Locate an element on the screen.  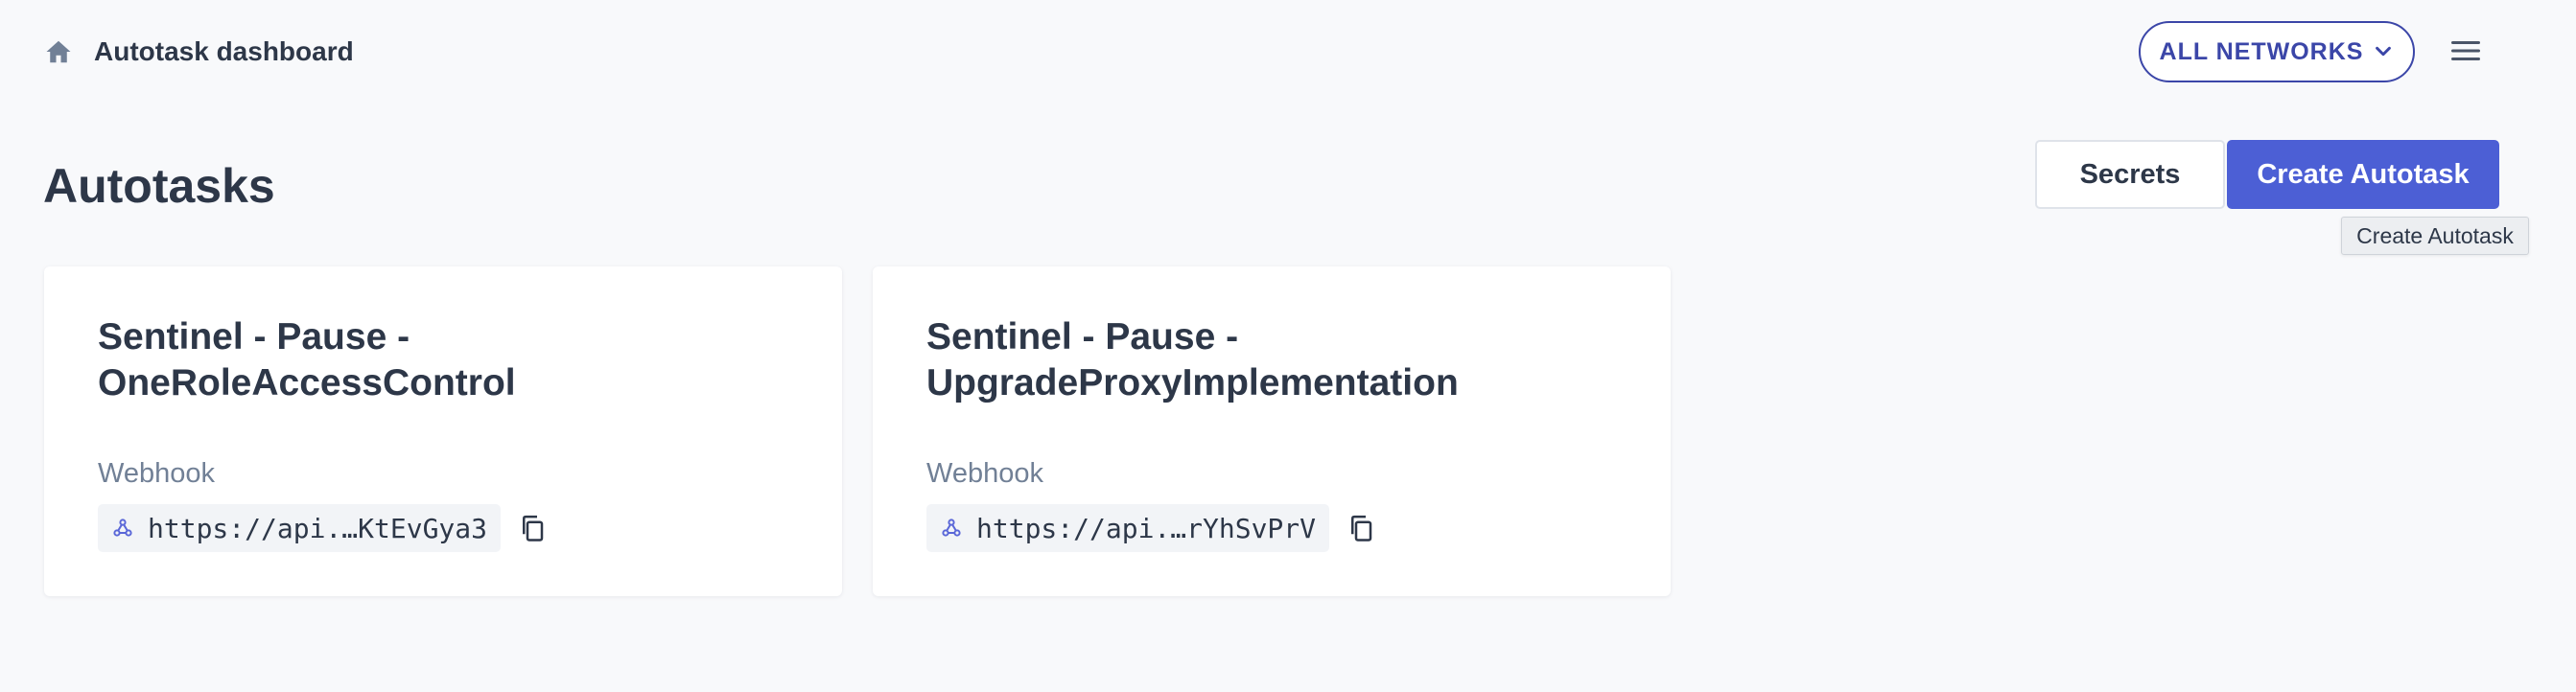
webhook-url-chip: https://api.…KtEvGya3 is located at coordinates (300, 528).